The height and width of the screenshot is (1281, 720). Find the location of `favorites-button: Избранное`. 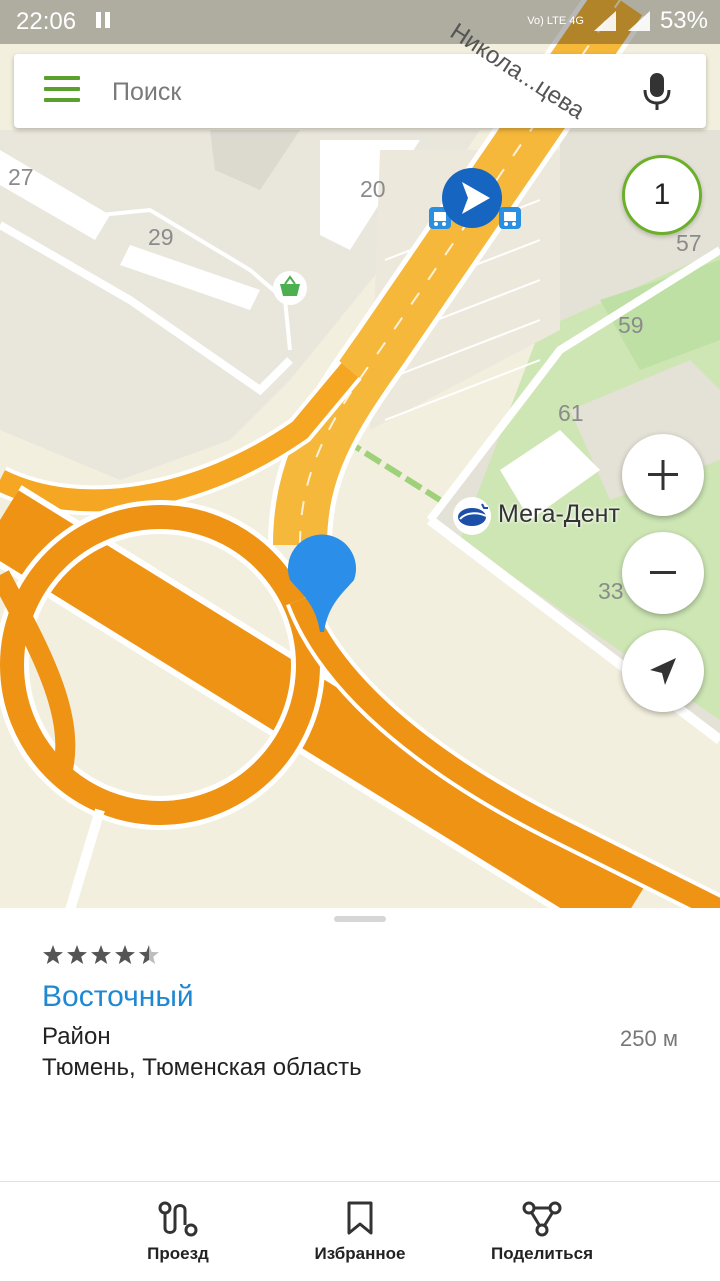

favorites-button: Избранное is located at coordinates (360, 1231).